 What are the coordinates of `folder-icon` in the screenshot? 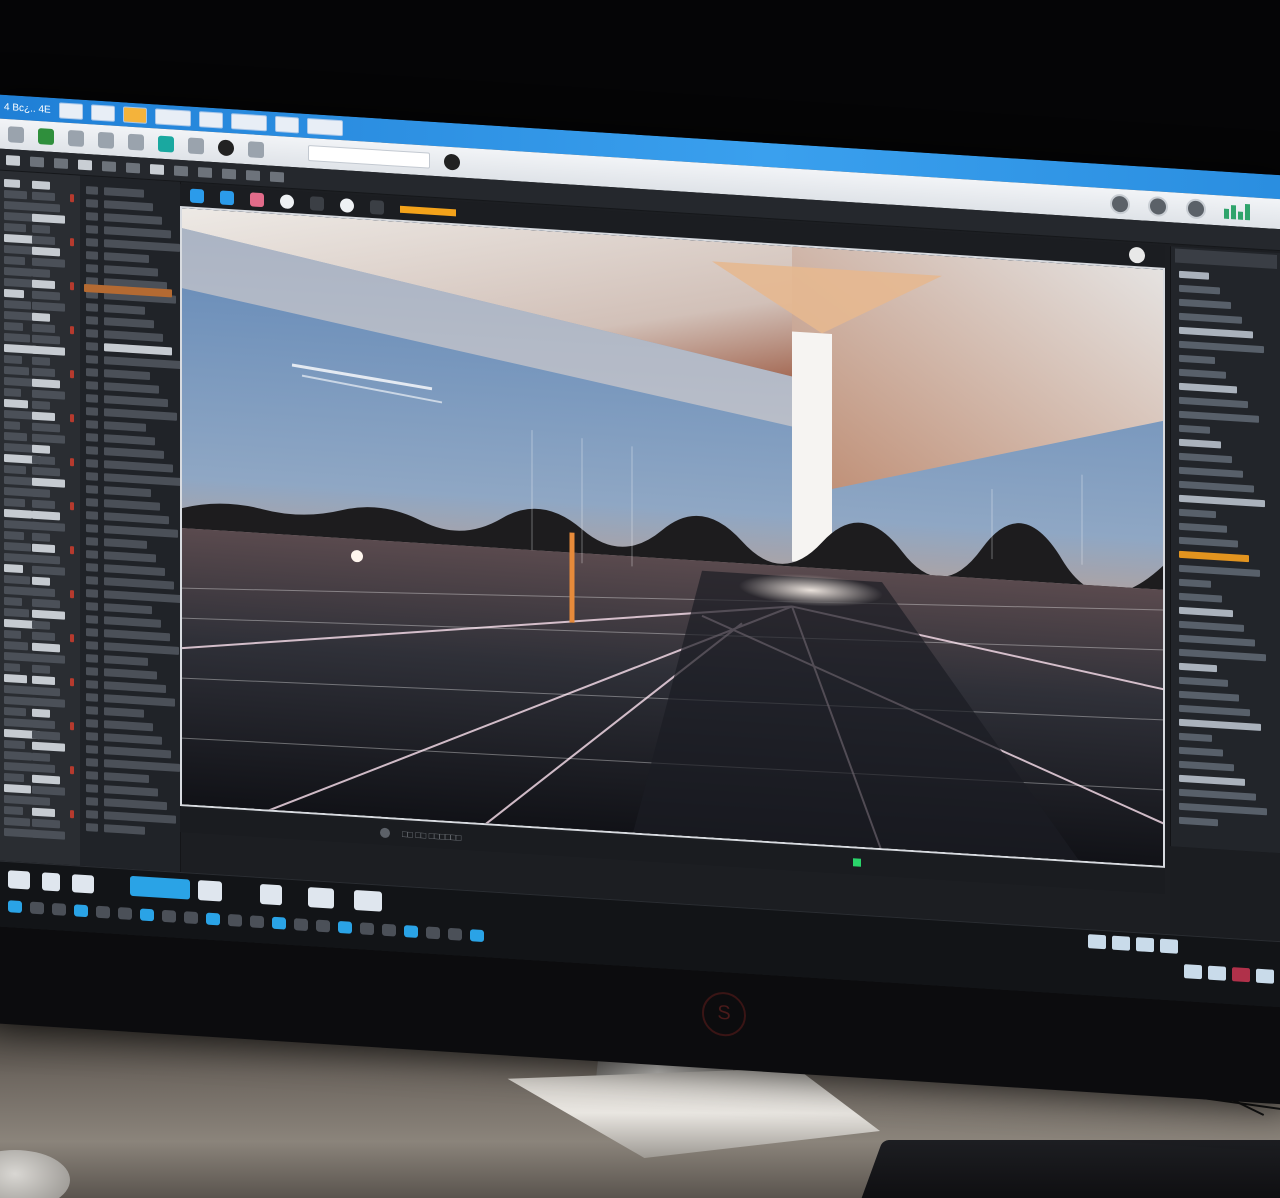 It's located at (134, 115).